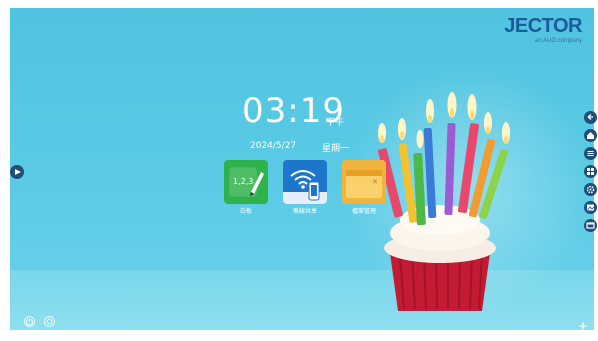 This screenshot has height=341, width=598. I want to click on brand-logo: JECTOR an AUO company, so click(543, 30).